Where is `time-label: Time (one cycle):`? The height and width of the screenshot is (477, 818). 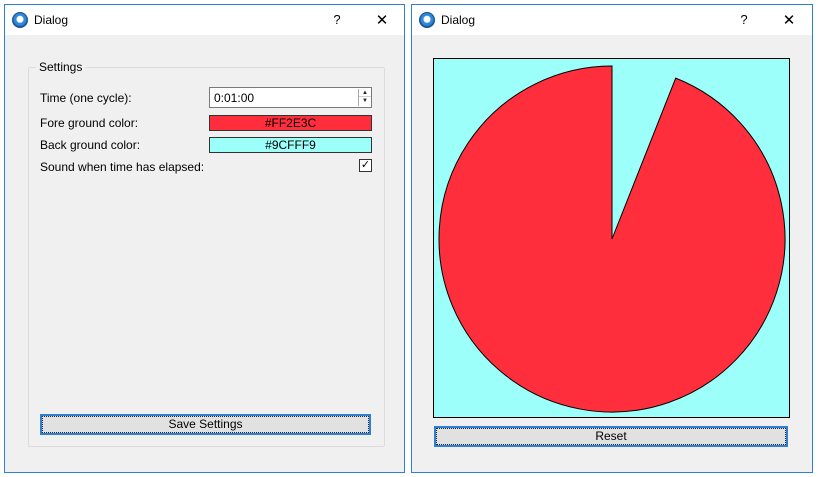
time-label: Time (one cycle): is located at coordinates (86, 98).